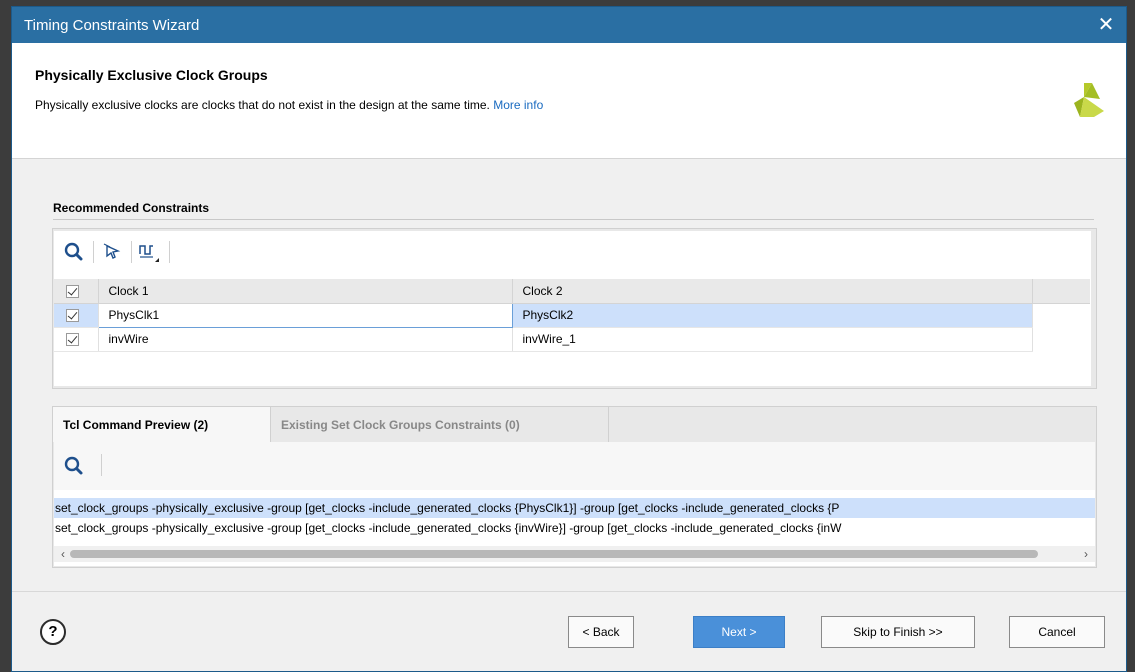 The height and width of the screenshot is (672, 1135). Describe the element at coordinates (772, 291) in the screenshot. I see `column-header-clock2: Clock 2` at that location.